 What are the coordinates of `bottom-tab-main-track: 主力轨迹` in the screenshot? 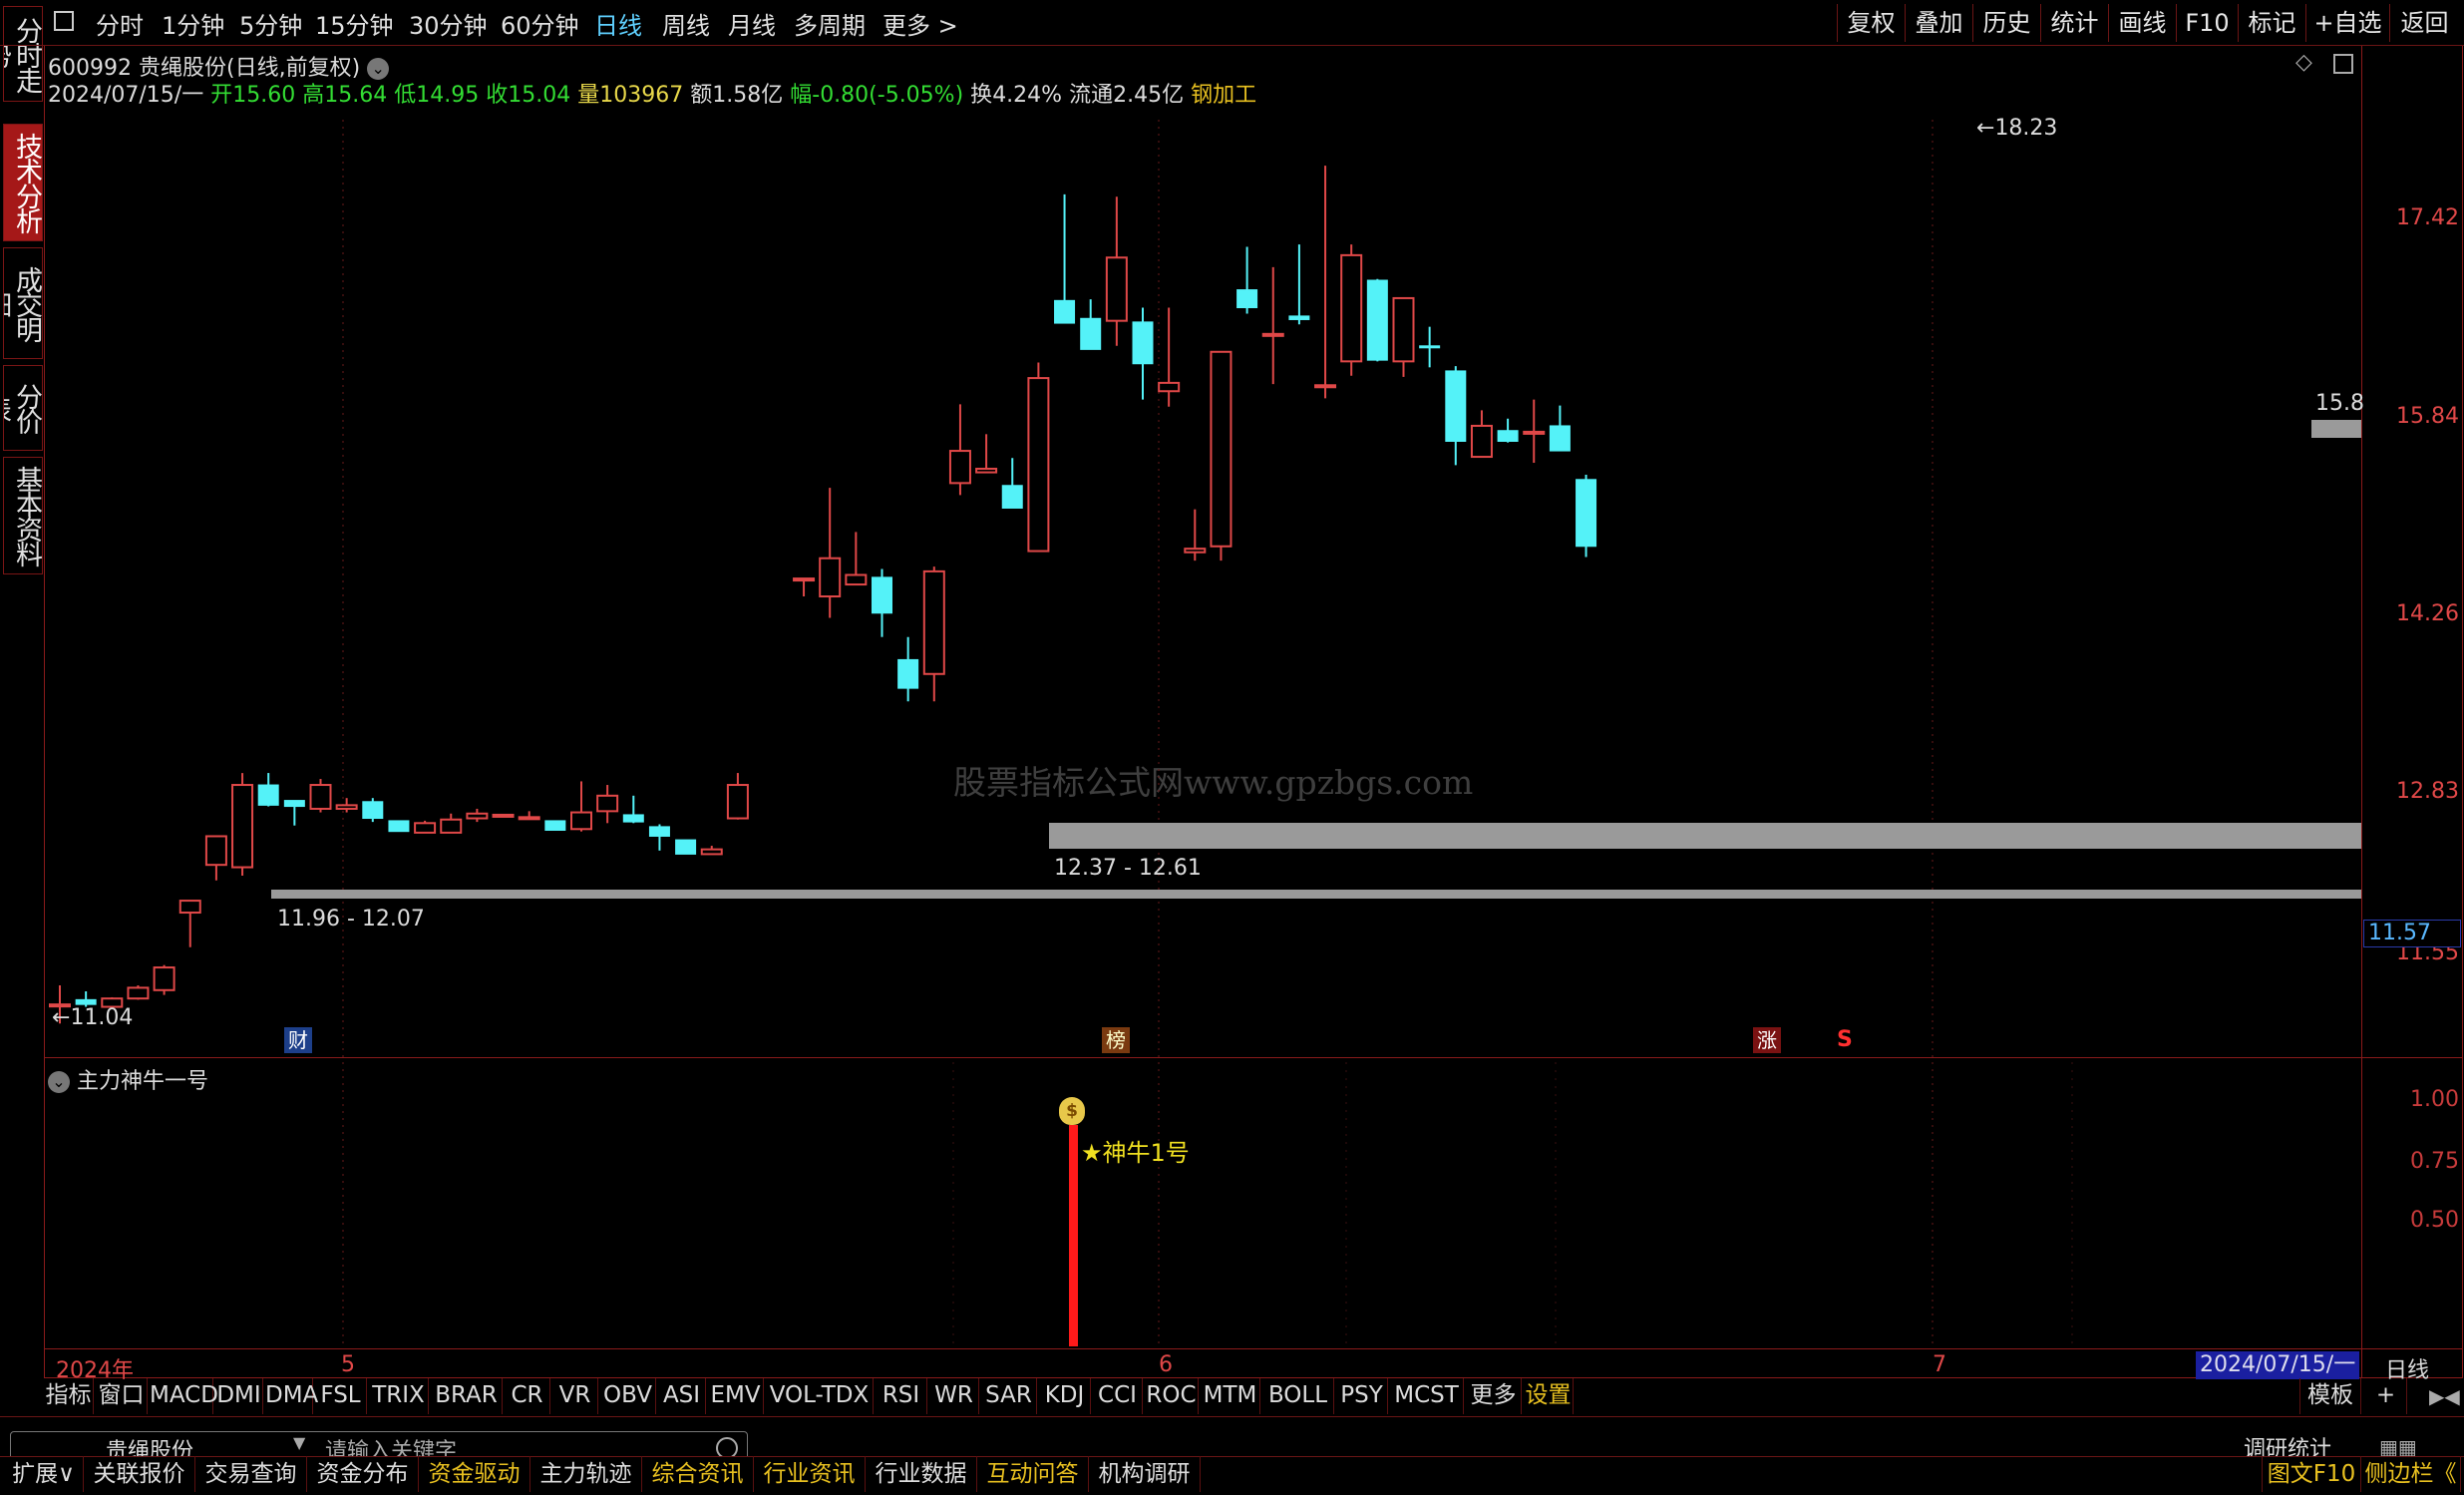 It's located at (586, 1474).